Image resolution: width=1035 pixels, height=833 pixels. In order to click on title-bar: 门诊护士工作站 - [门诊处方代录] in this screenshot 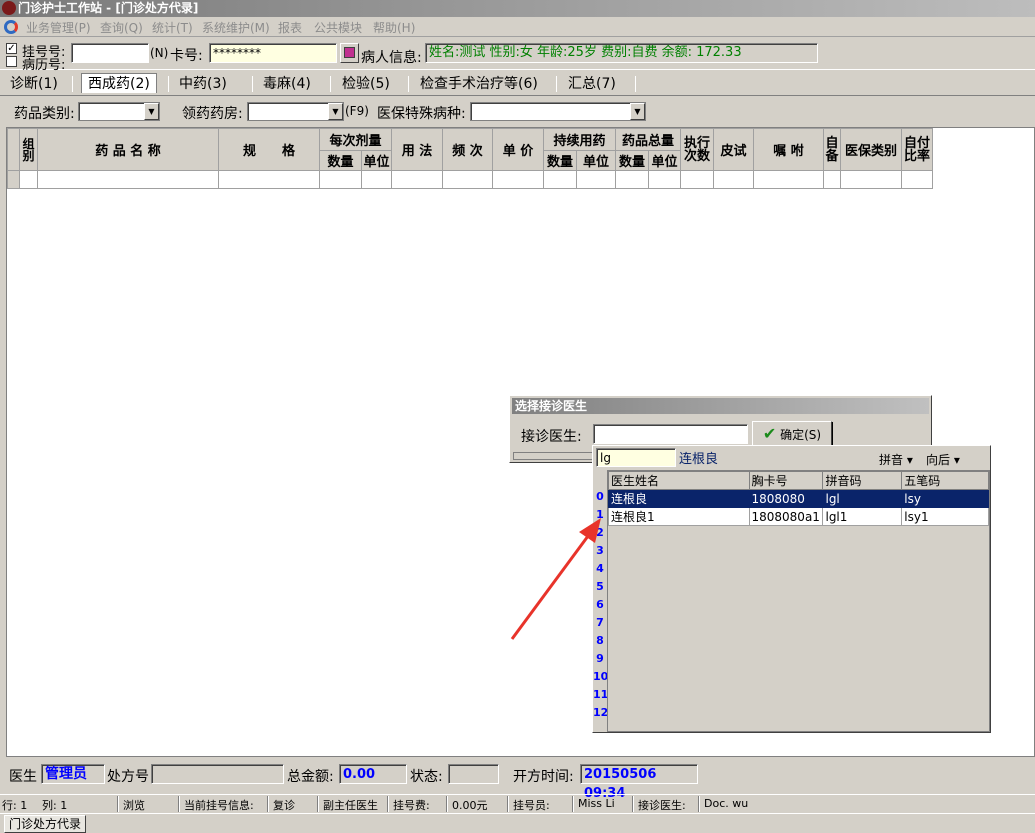, I will do `click(517, 8)`.